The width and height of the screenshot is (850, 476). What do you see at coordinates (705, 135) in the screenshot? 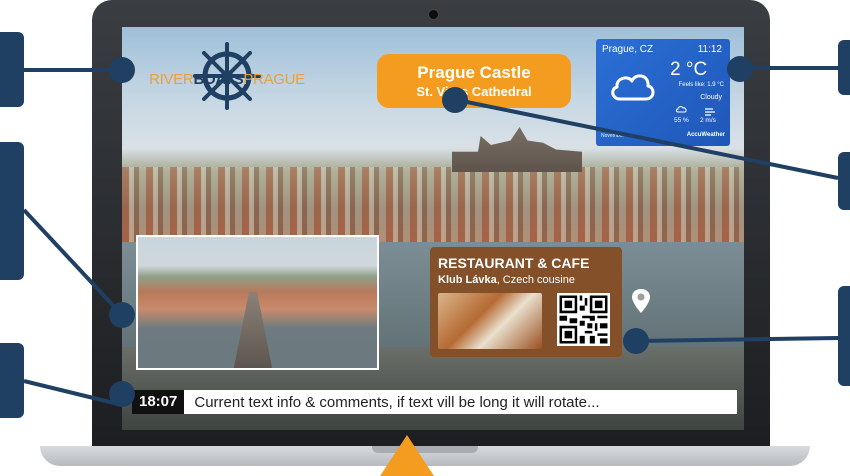
I see `weather-brand: AccuWeather` at bounding box center [705, 135].